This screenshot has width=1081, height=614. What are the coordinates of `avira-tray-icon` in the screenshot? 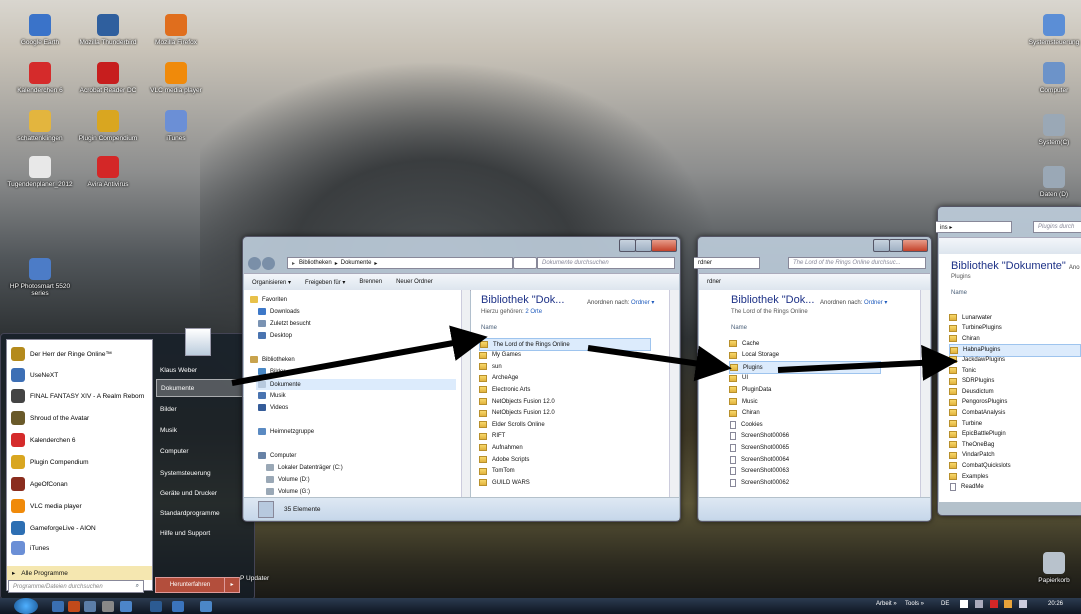 It's located at (994, 604).